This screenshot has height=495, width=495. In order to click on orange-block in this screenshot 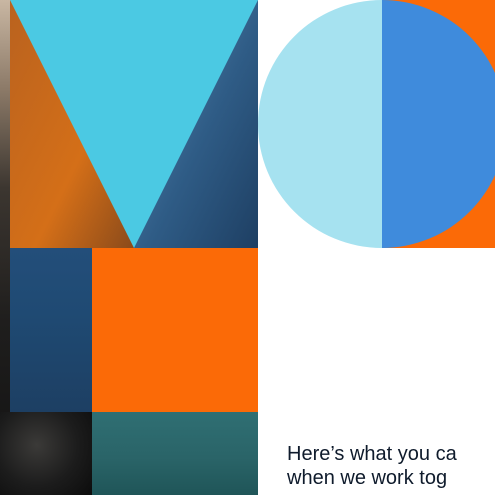, I will do `click(175, 330)`.